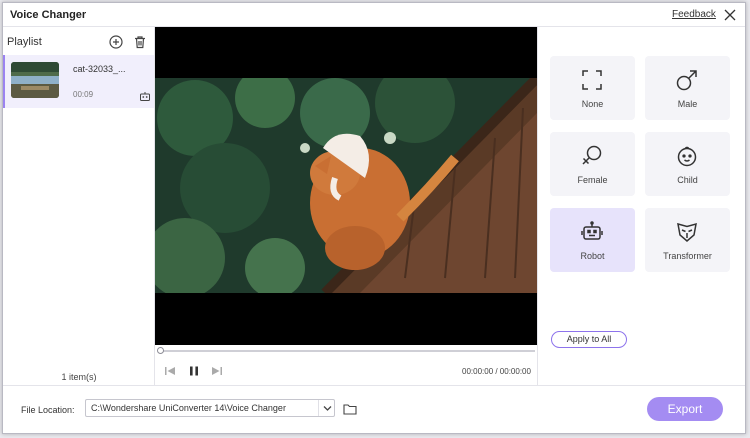 The width and height of the screenshot is (750, 438). Describe the element at coordinates (194, 371) in the screenshot. I see `pause-icon` at that location.